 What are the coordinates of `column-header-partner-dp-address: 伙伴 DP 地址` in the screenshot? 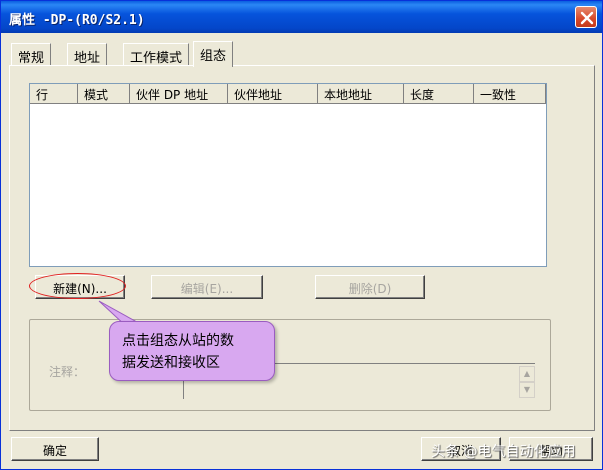 It's located at (179, 94).